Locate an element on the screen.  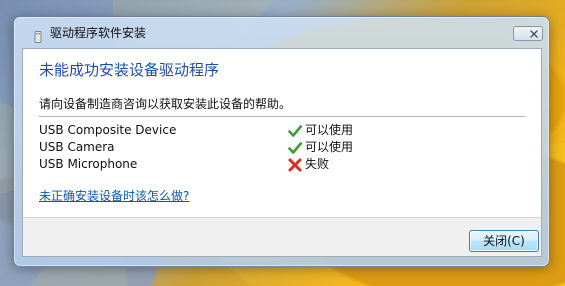
title-bar: 驱动程序软件安装 is located at coordinates (281, 33).